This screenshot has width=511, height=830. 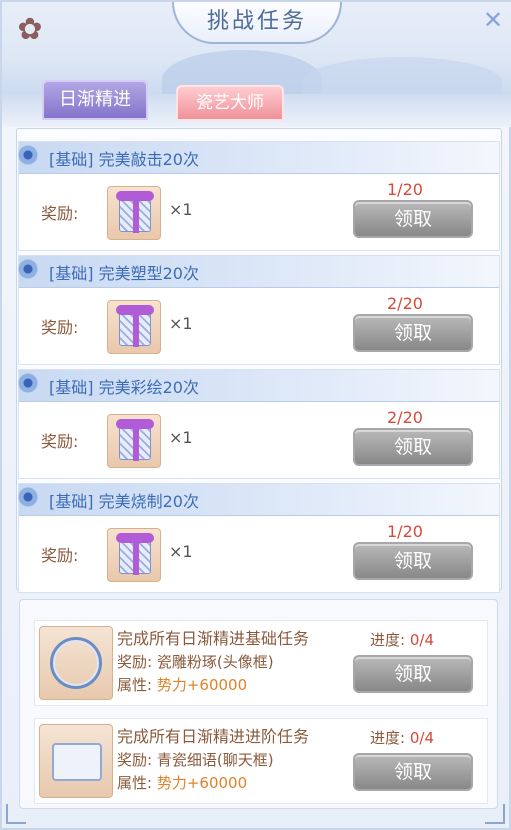 I want to click on task-title: [基础] 完美塑型20次, so click(x=124, y=272).